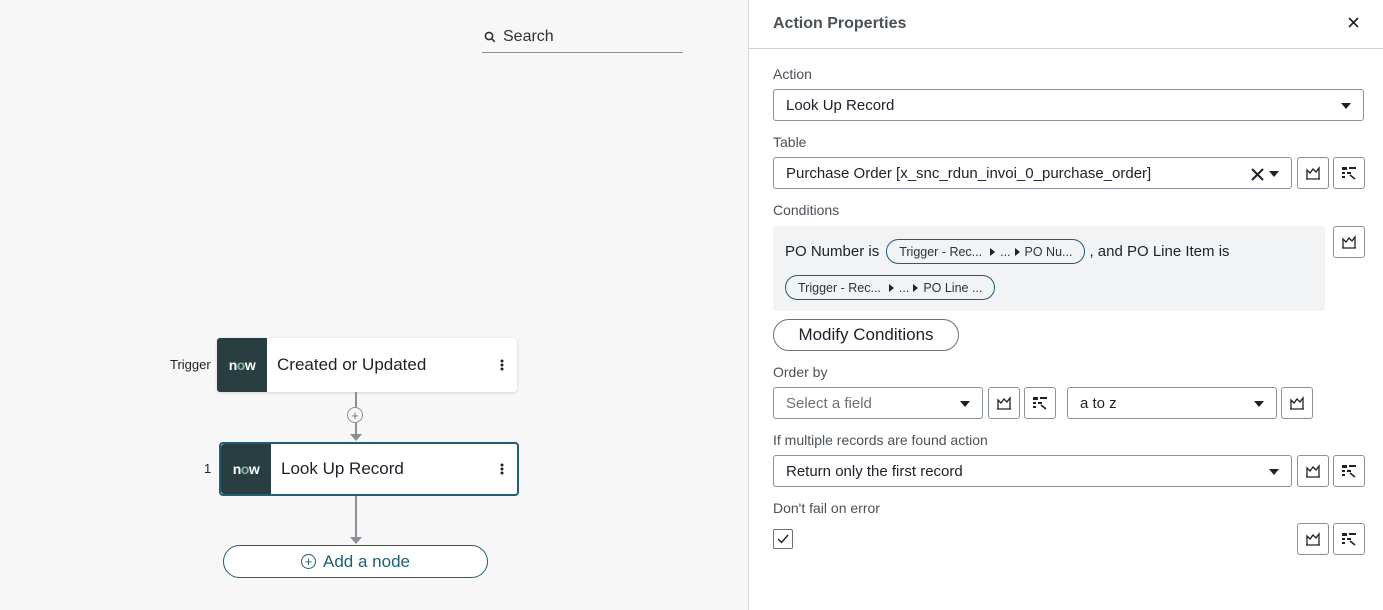  What do you see at coordinates (490, 37) in the screenshot?
I see `search-icon` at bounding box center [490, 37].